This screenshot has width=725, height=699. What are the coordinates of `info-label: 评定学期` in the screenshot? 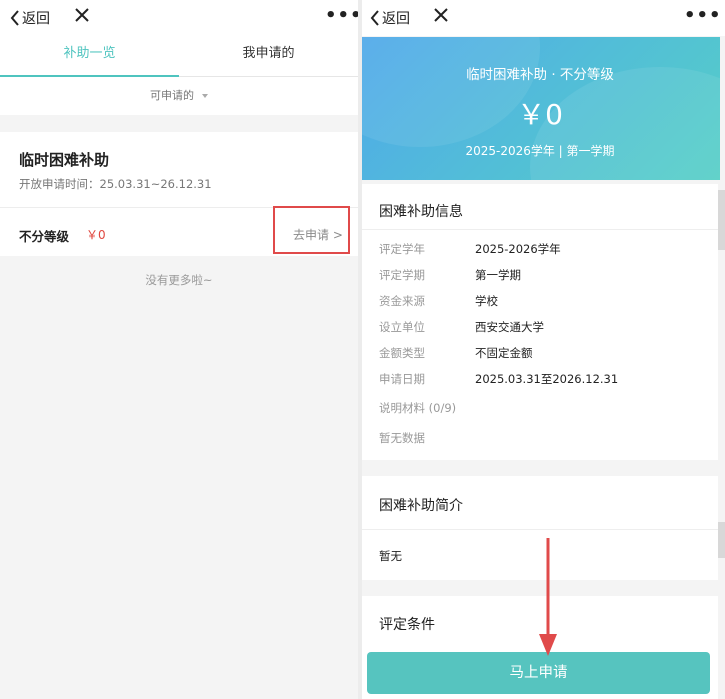 It's located at (402, 275).